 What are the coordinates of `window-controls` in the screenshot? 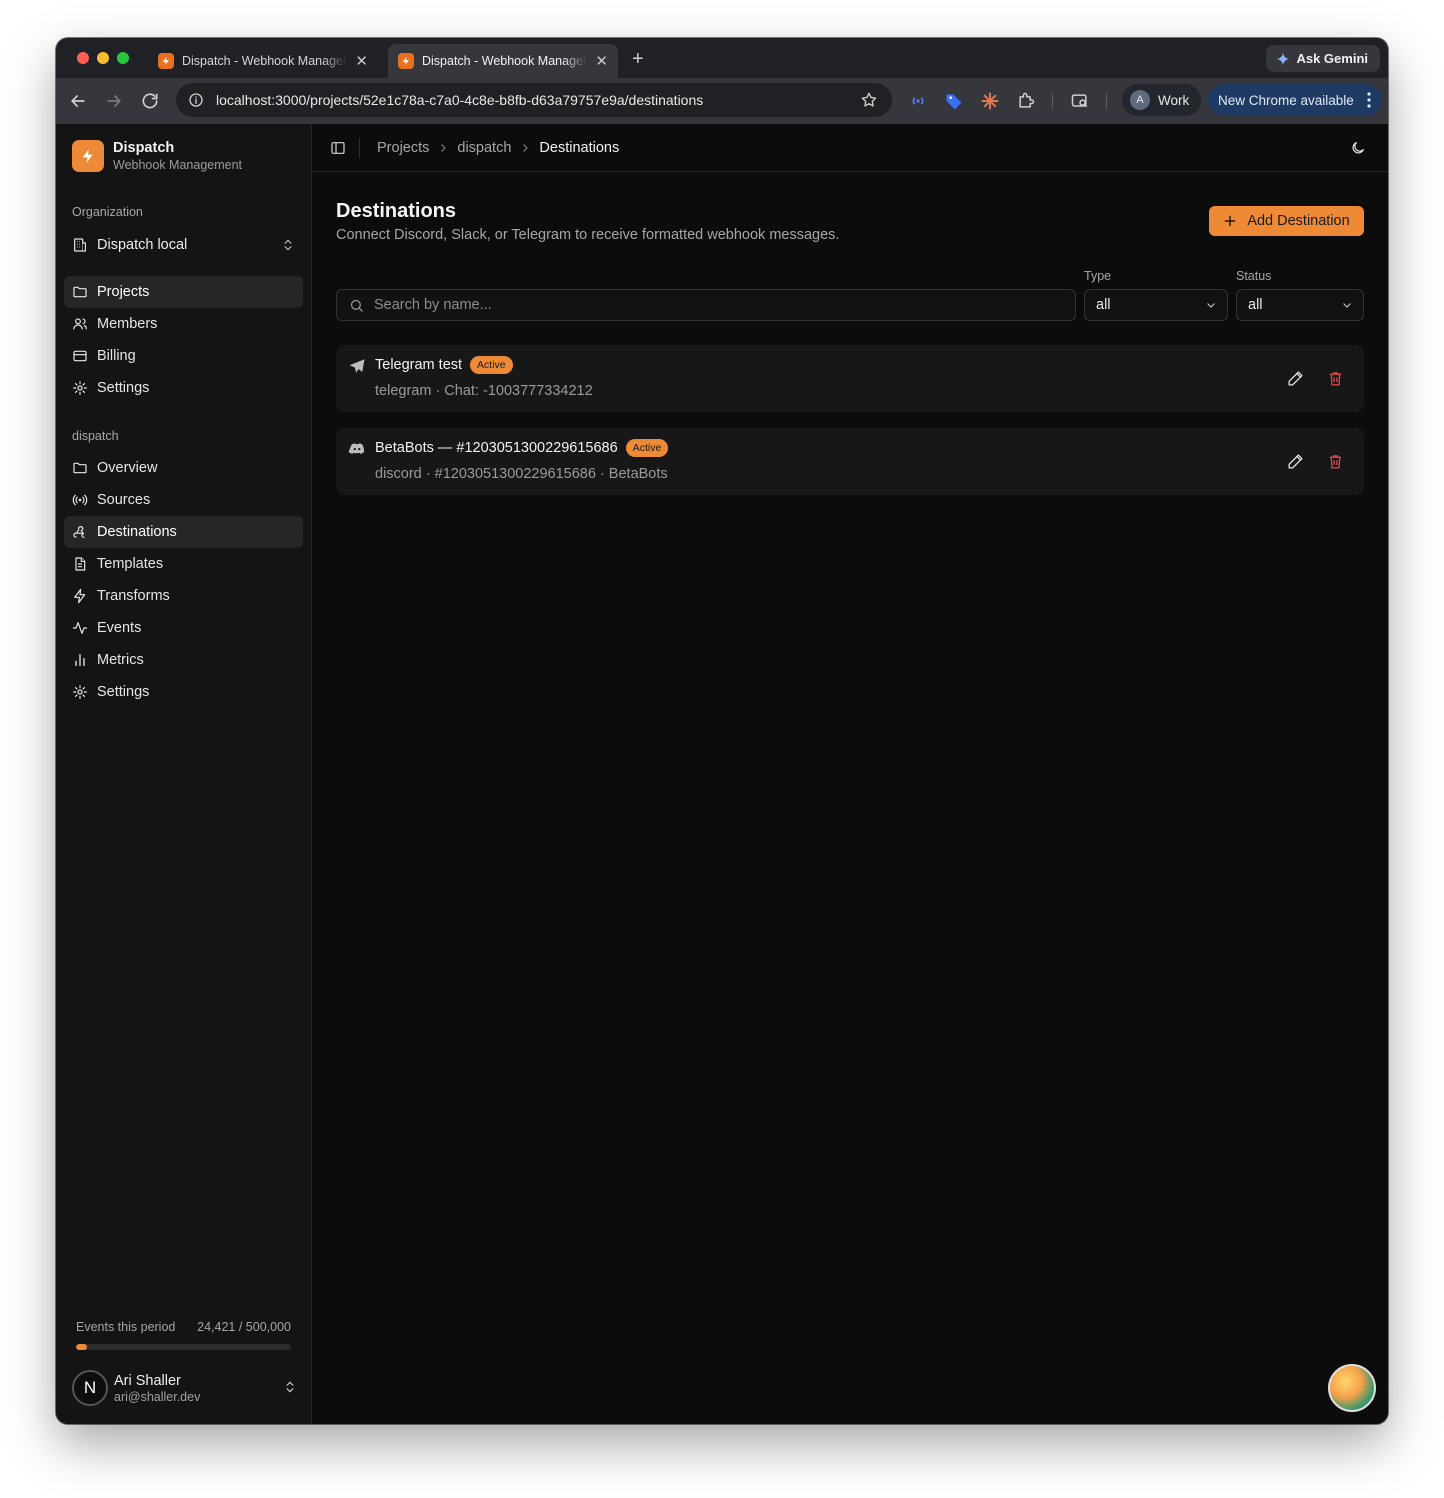 It's located at (103, 58).